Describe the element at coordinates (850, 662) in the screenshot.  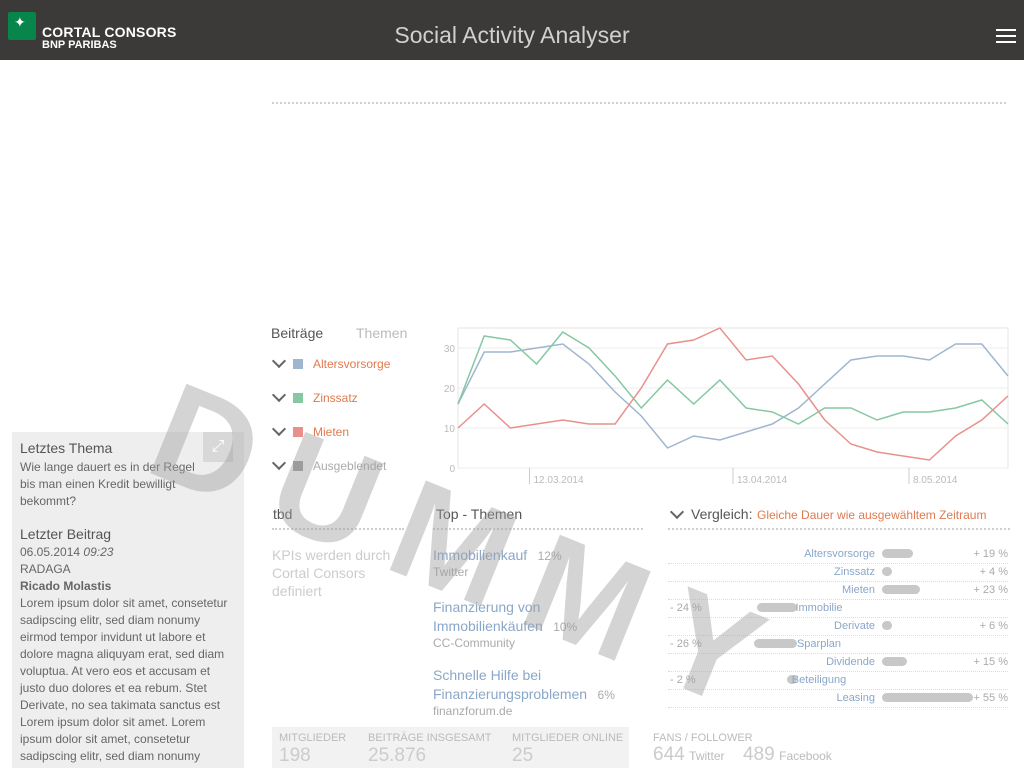
I see `comparison-label: Dividende` at that location.